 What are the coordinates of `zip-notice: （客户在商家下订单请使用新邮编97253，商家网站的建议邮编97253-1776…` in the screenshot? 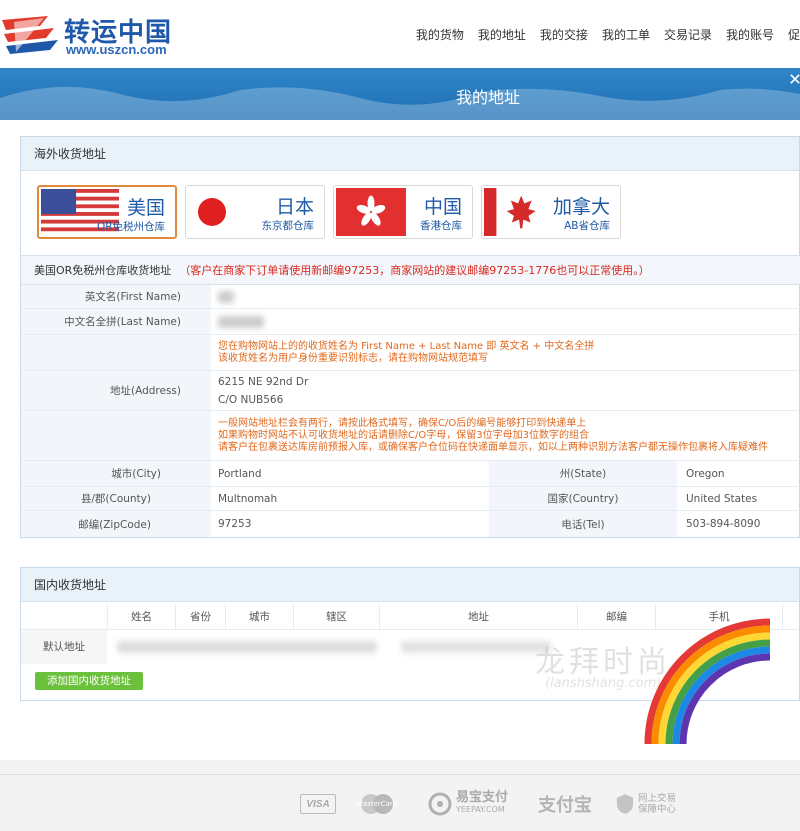 It's located at (414, 270).